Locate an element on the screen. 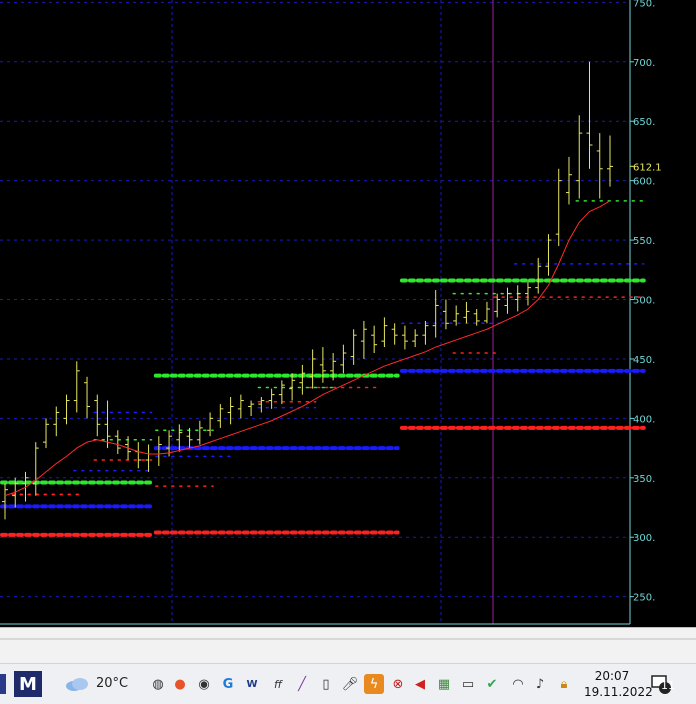 This screenshot has width=696, height=704. volume-icon: ♪ is located at coordinates (540, 684).